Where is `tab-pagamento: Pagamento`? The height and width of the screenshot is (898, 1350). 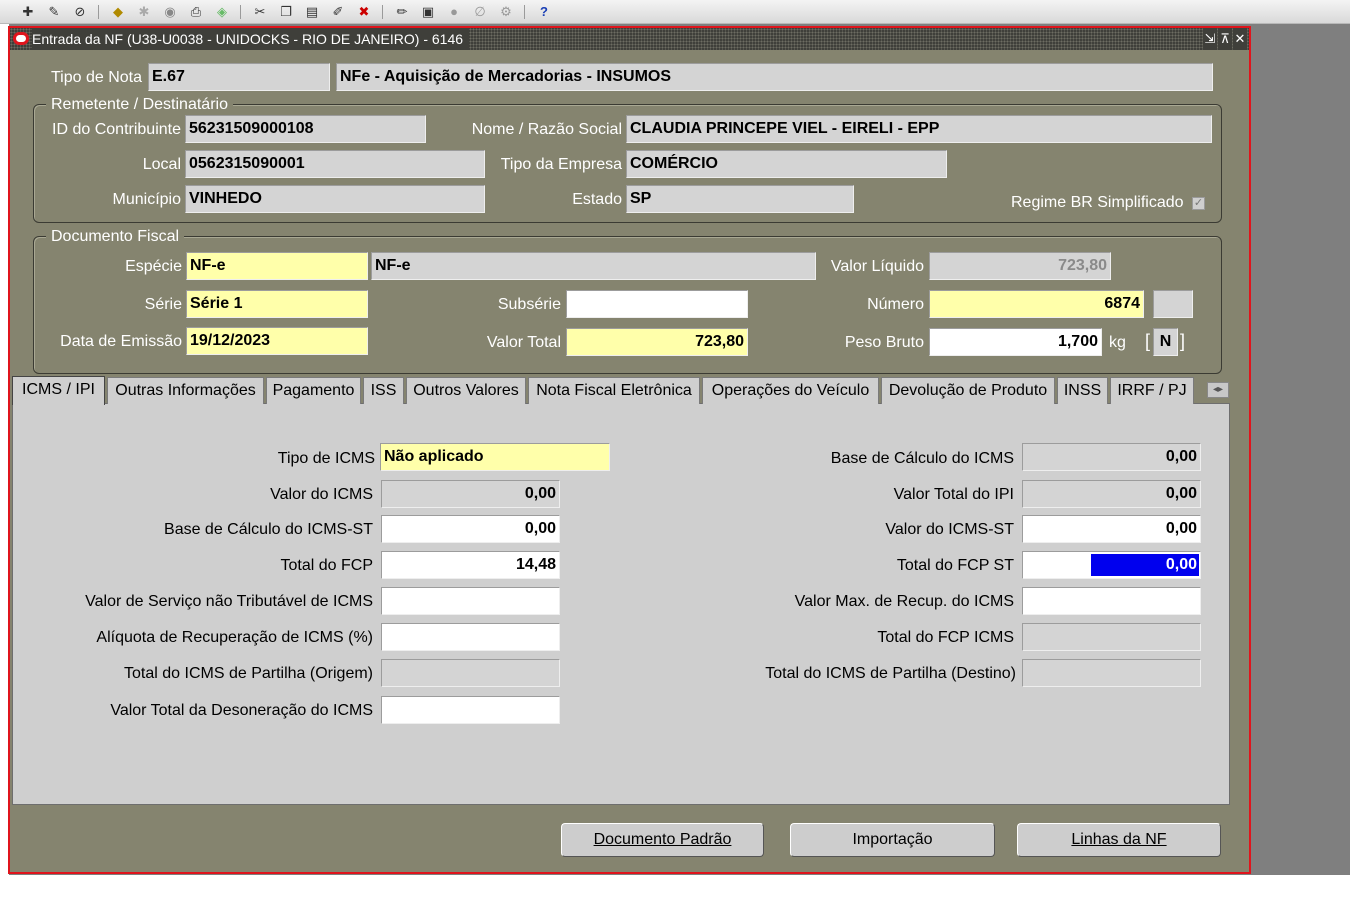
tab-pagamento: Pagamento is located at coordinates (313, 390).